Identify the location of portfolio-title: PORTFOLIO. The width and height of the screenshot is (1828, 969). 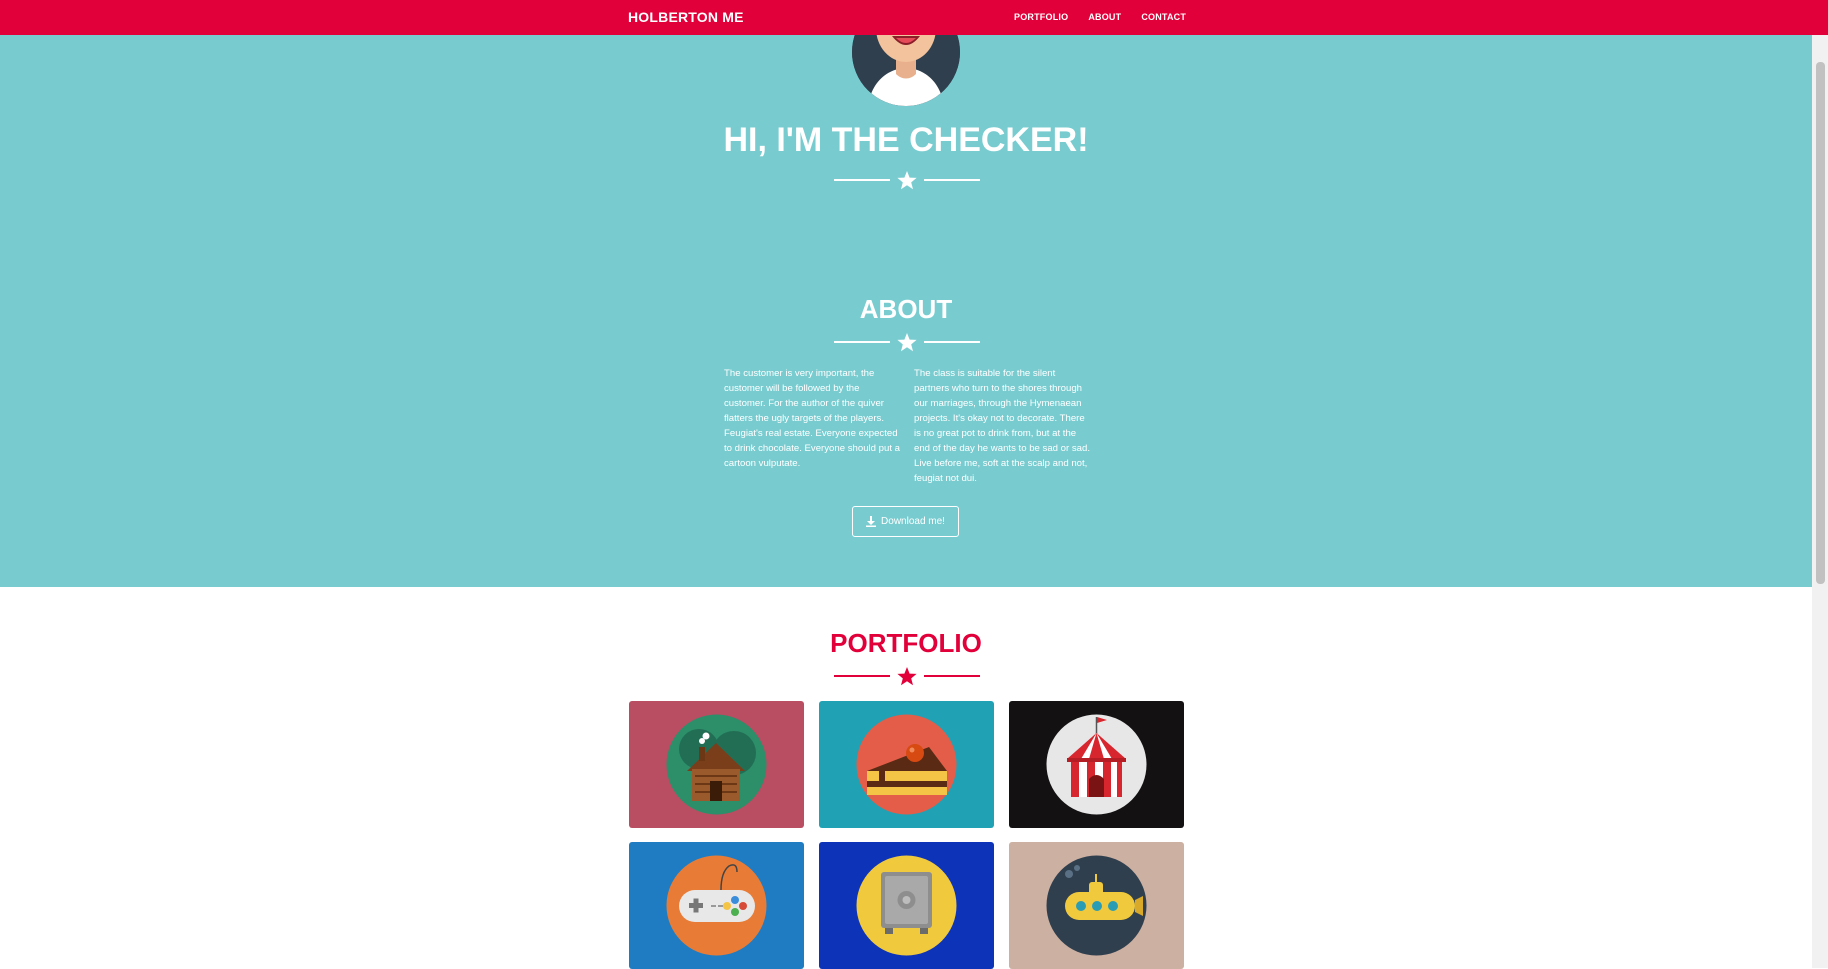
(906, 643).